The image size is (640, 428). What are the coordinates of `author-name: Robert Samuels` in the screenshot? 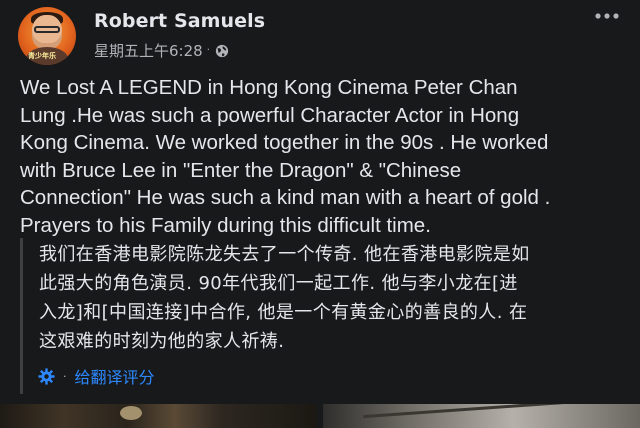 It's located at (179, 21).